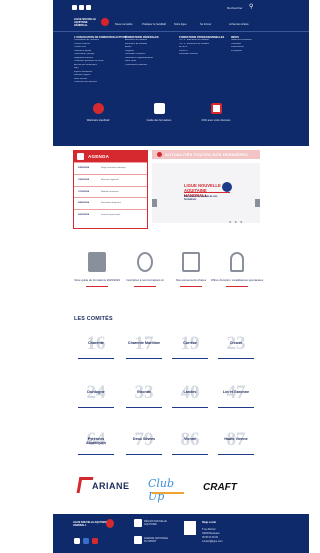  I want to click on comite-card: 40 Landes, so click(190, 401).